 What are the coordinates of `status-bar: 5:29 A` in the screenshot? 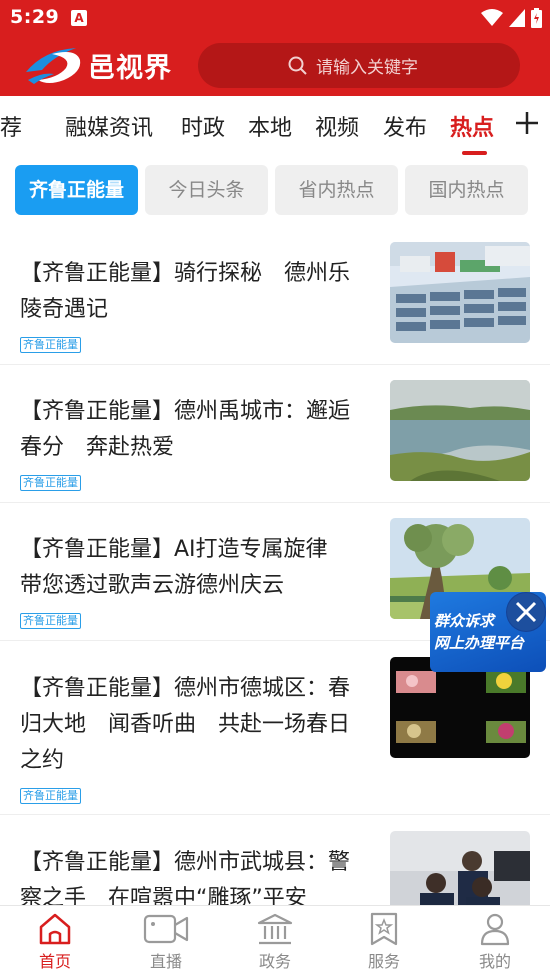 It's located at (275, 18).